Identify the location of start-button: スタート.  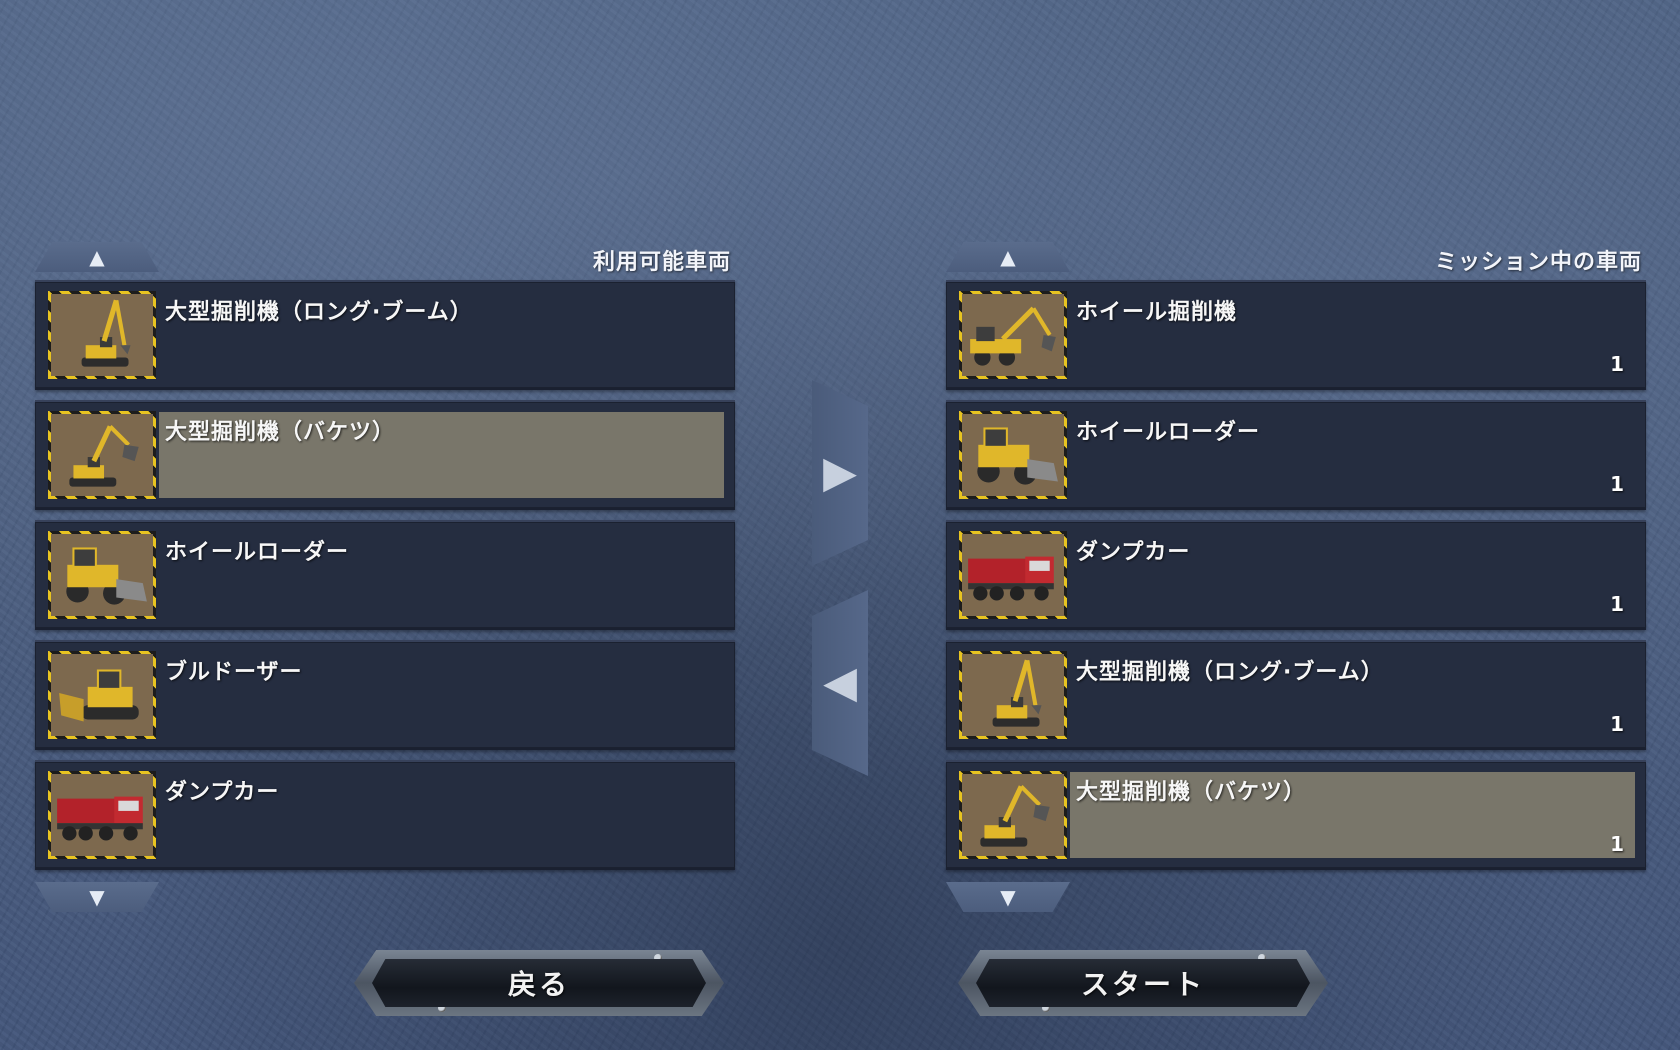
(1143, 983).